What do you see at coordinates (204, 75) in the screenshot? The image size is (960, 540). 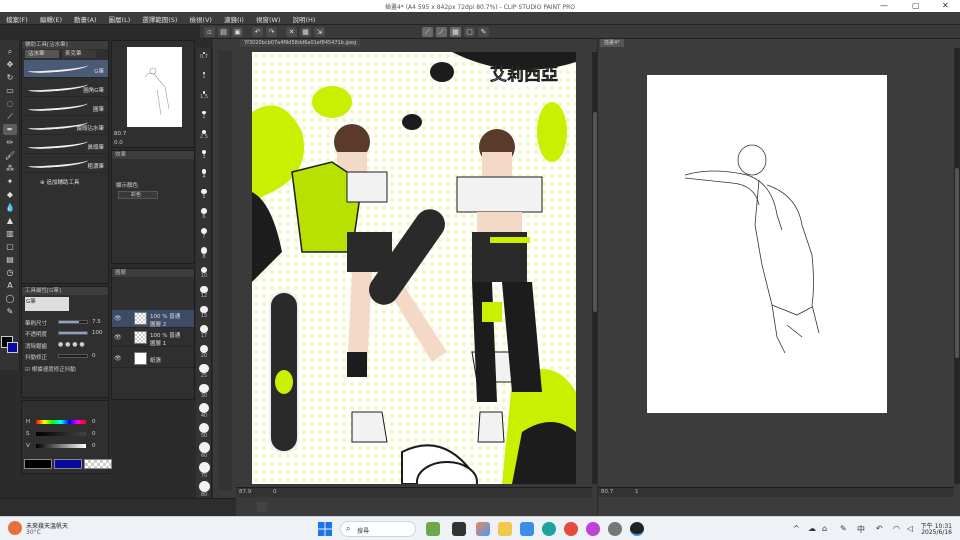 I see `brush-size-item: 1` at bounding box center [204, 75].